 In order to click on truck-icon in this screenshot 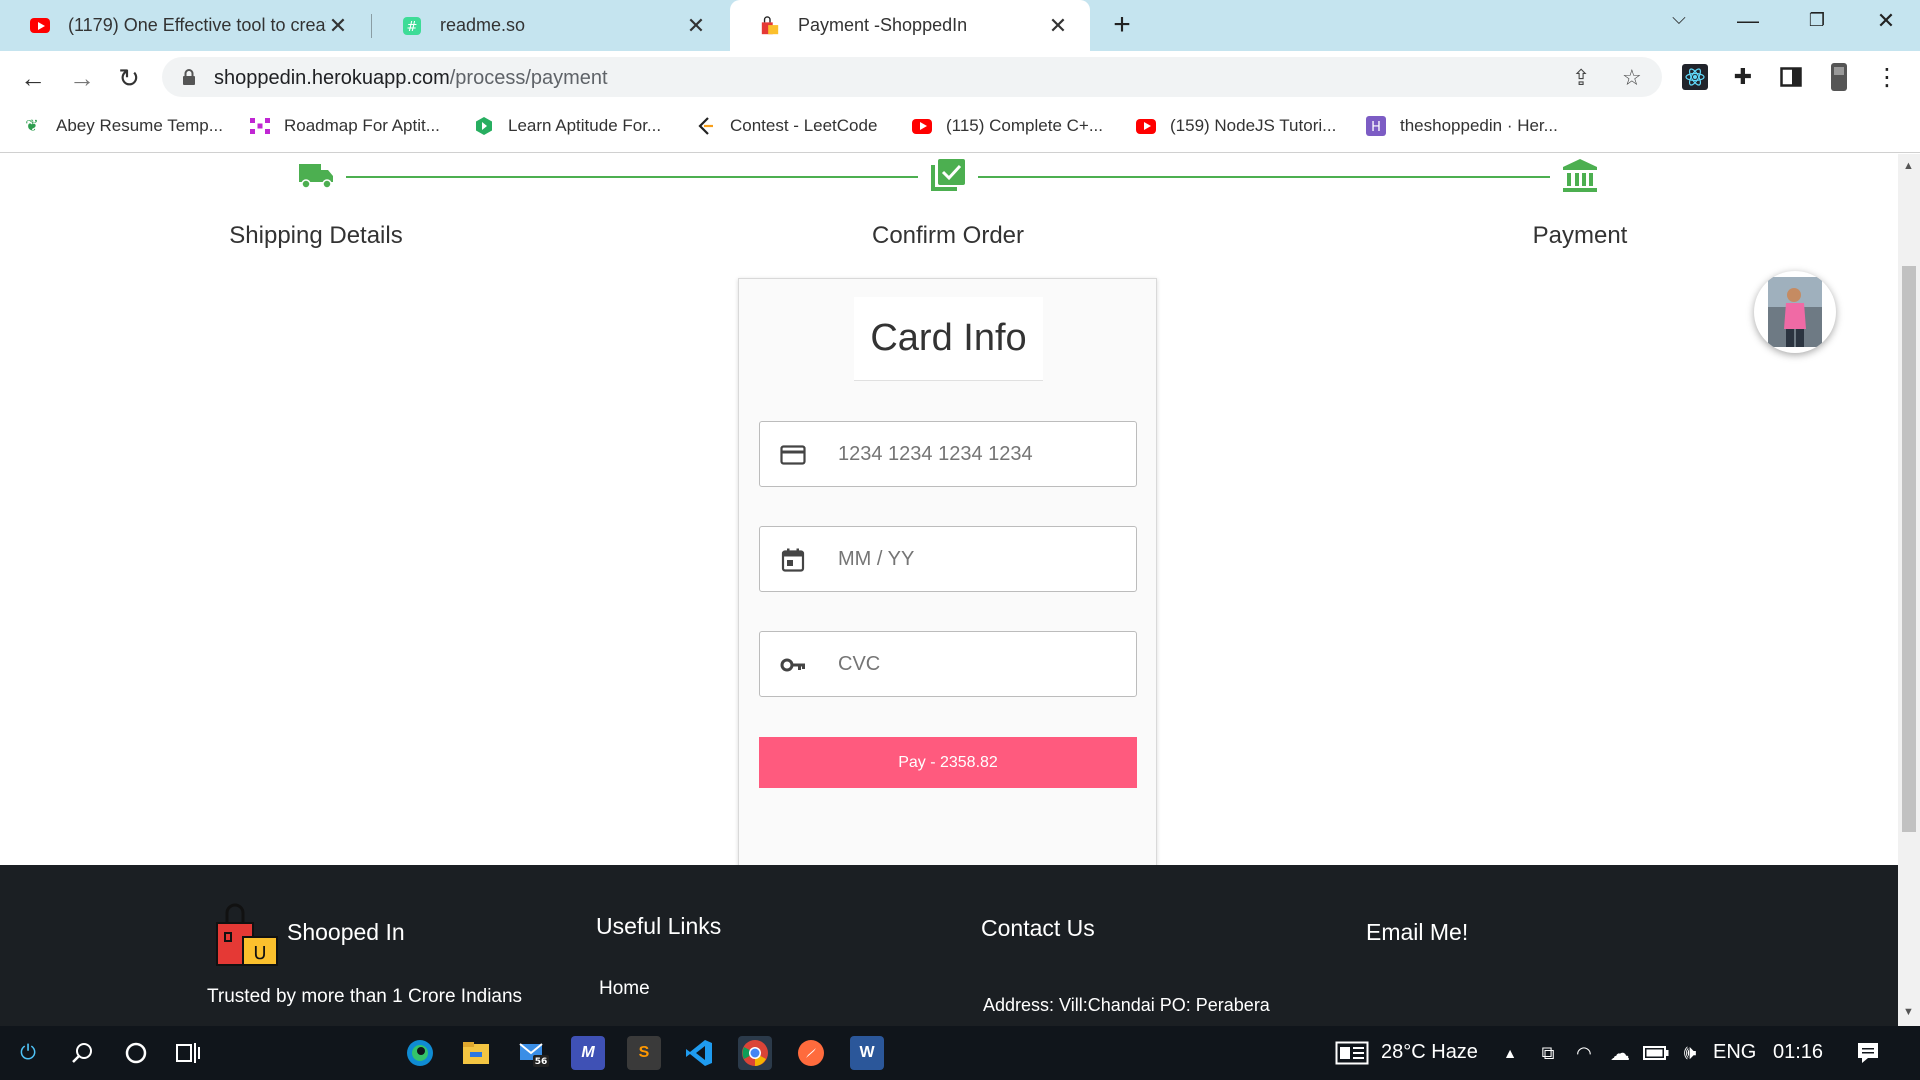, I will do `click(316, 176)`.